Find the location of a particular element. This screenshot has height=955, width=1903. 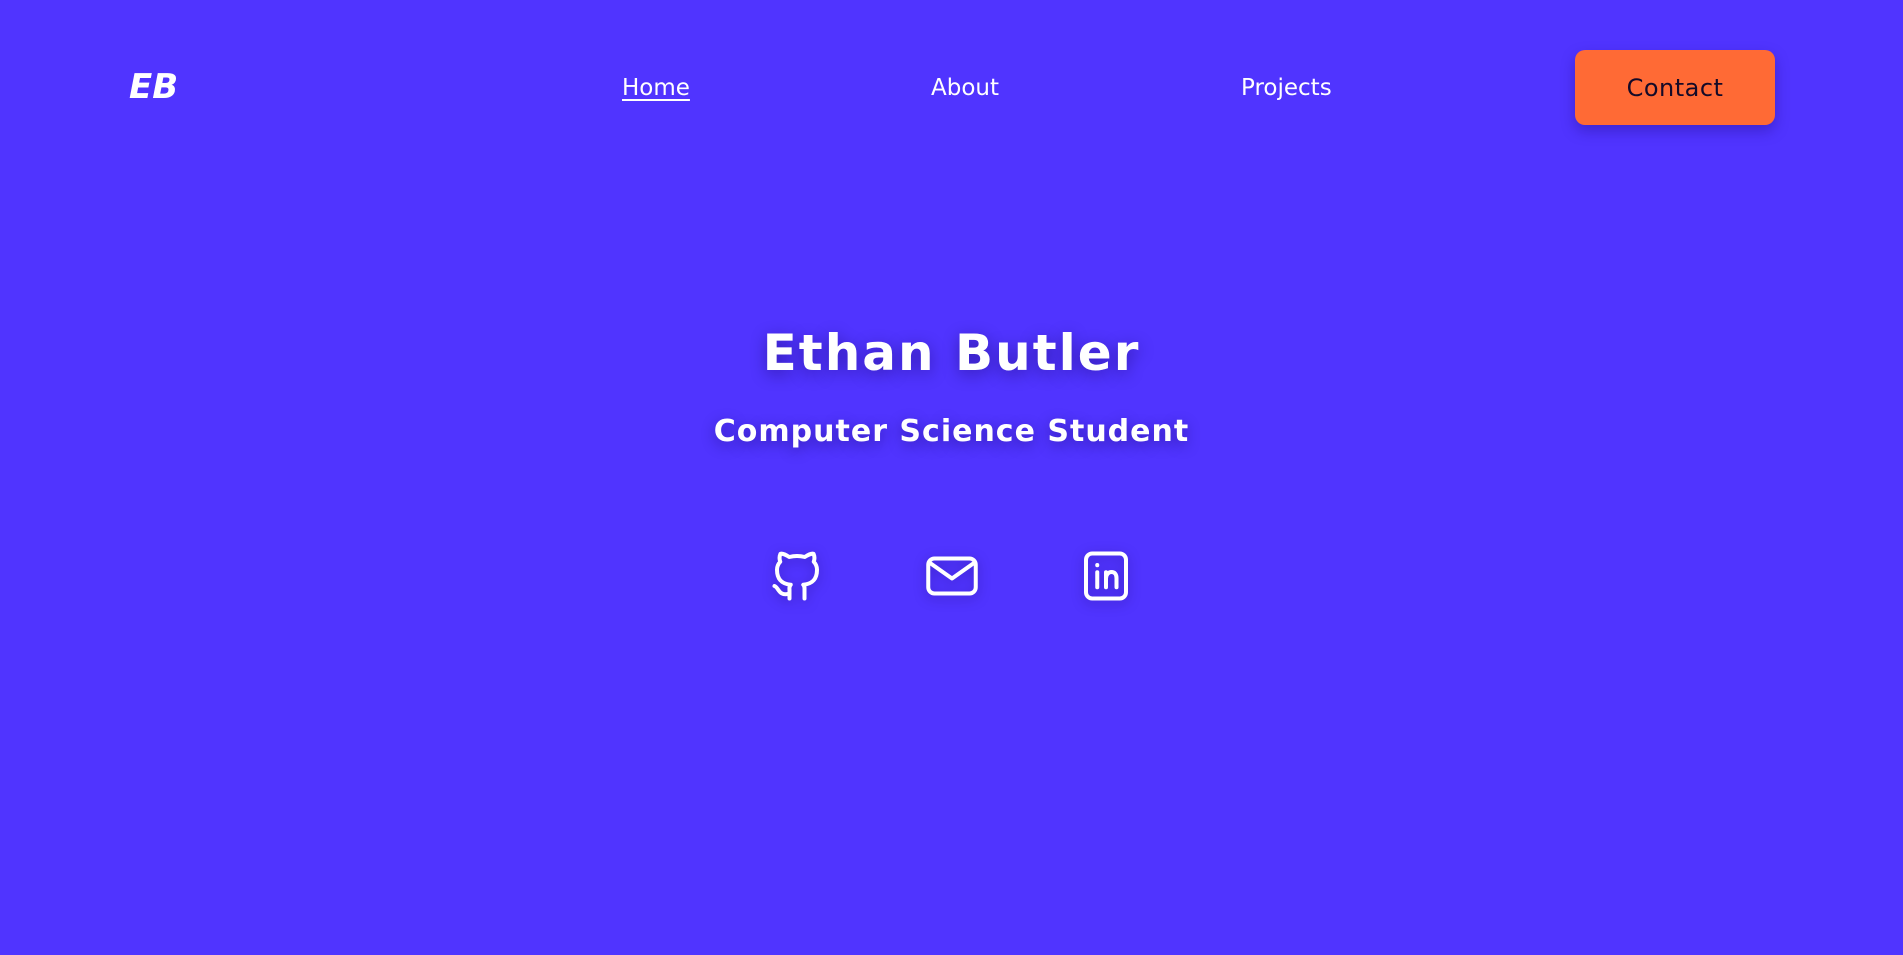

email-link is located at coordinates (952, 576).